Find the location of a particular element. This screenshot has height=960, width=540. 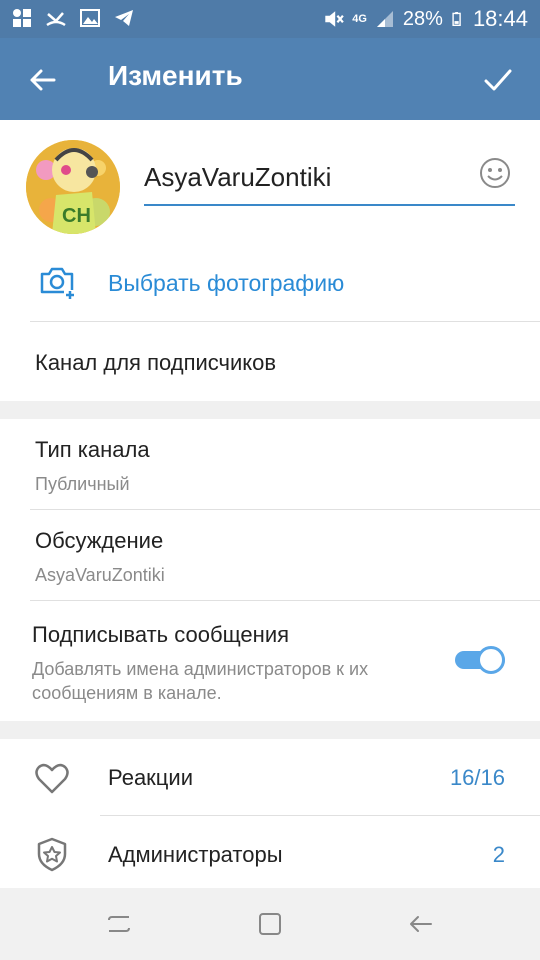

avatar: CH is located at coordinates (73, 187).